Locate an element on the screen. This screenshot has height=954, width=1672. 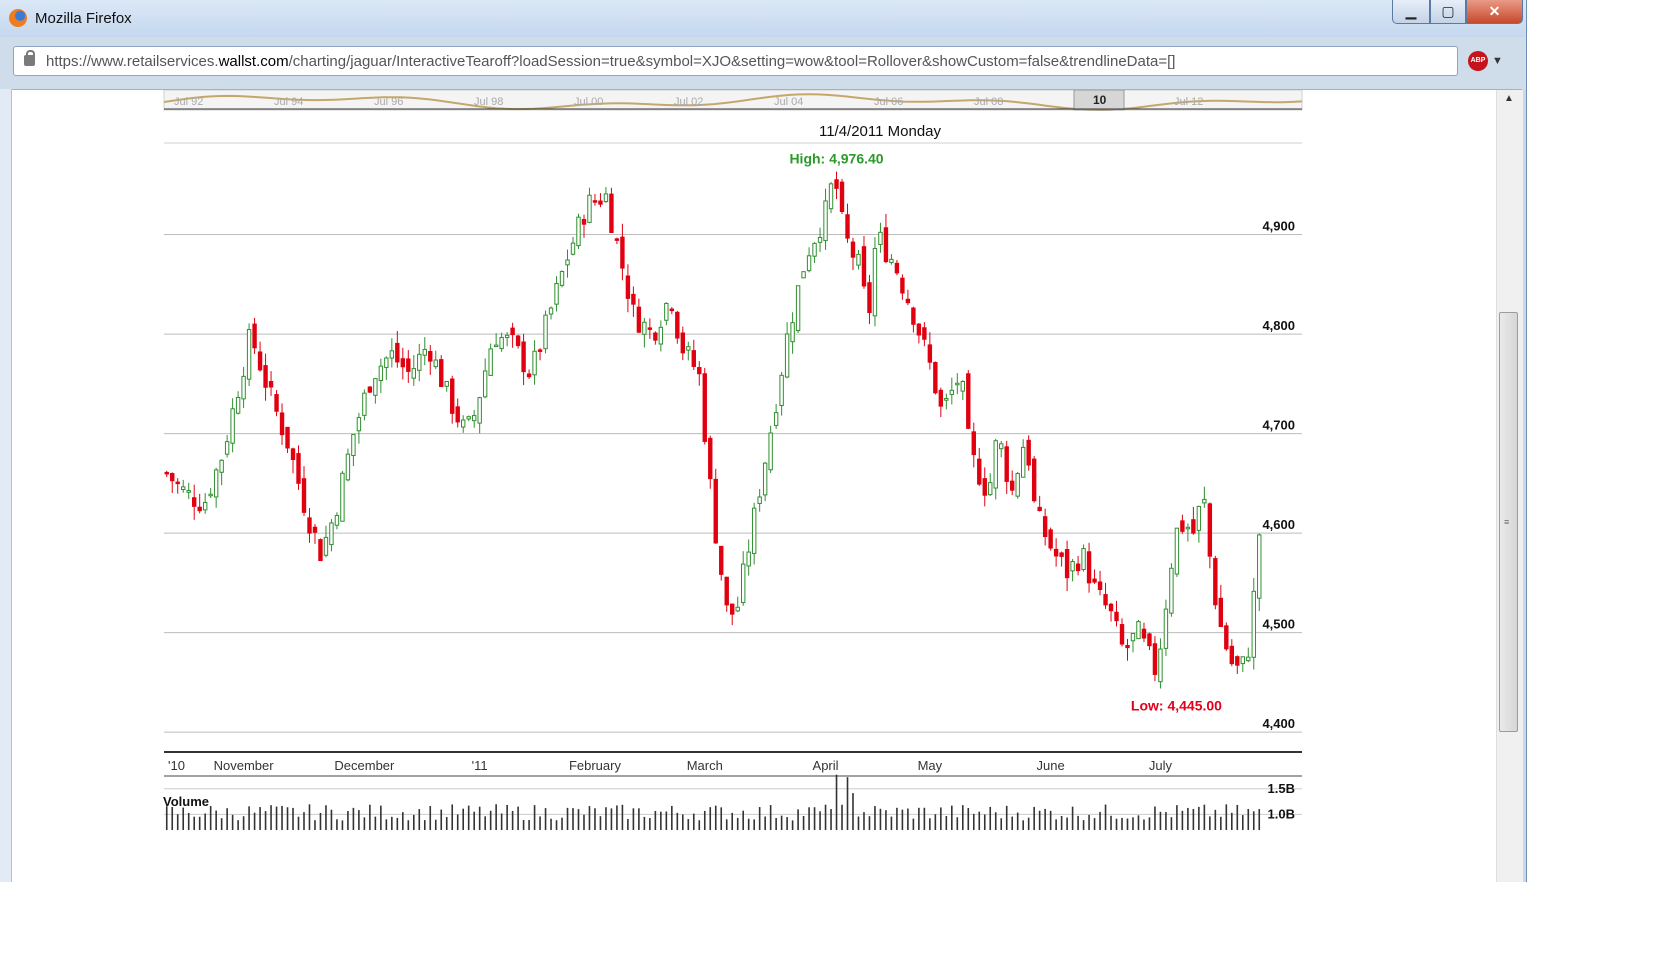
minimize-button: ▁ is located at coordinates (1411, 12).